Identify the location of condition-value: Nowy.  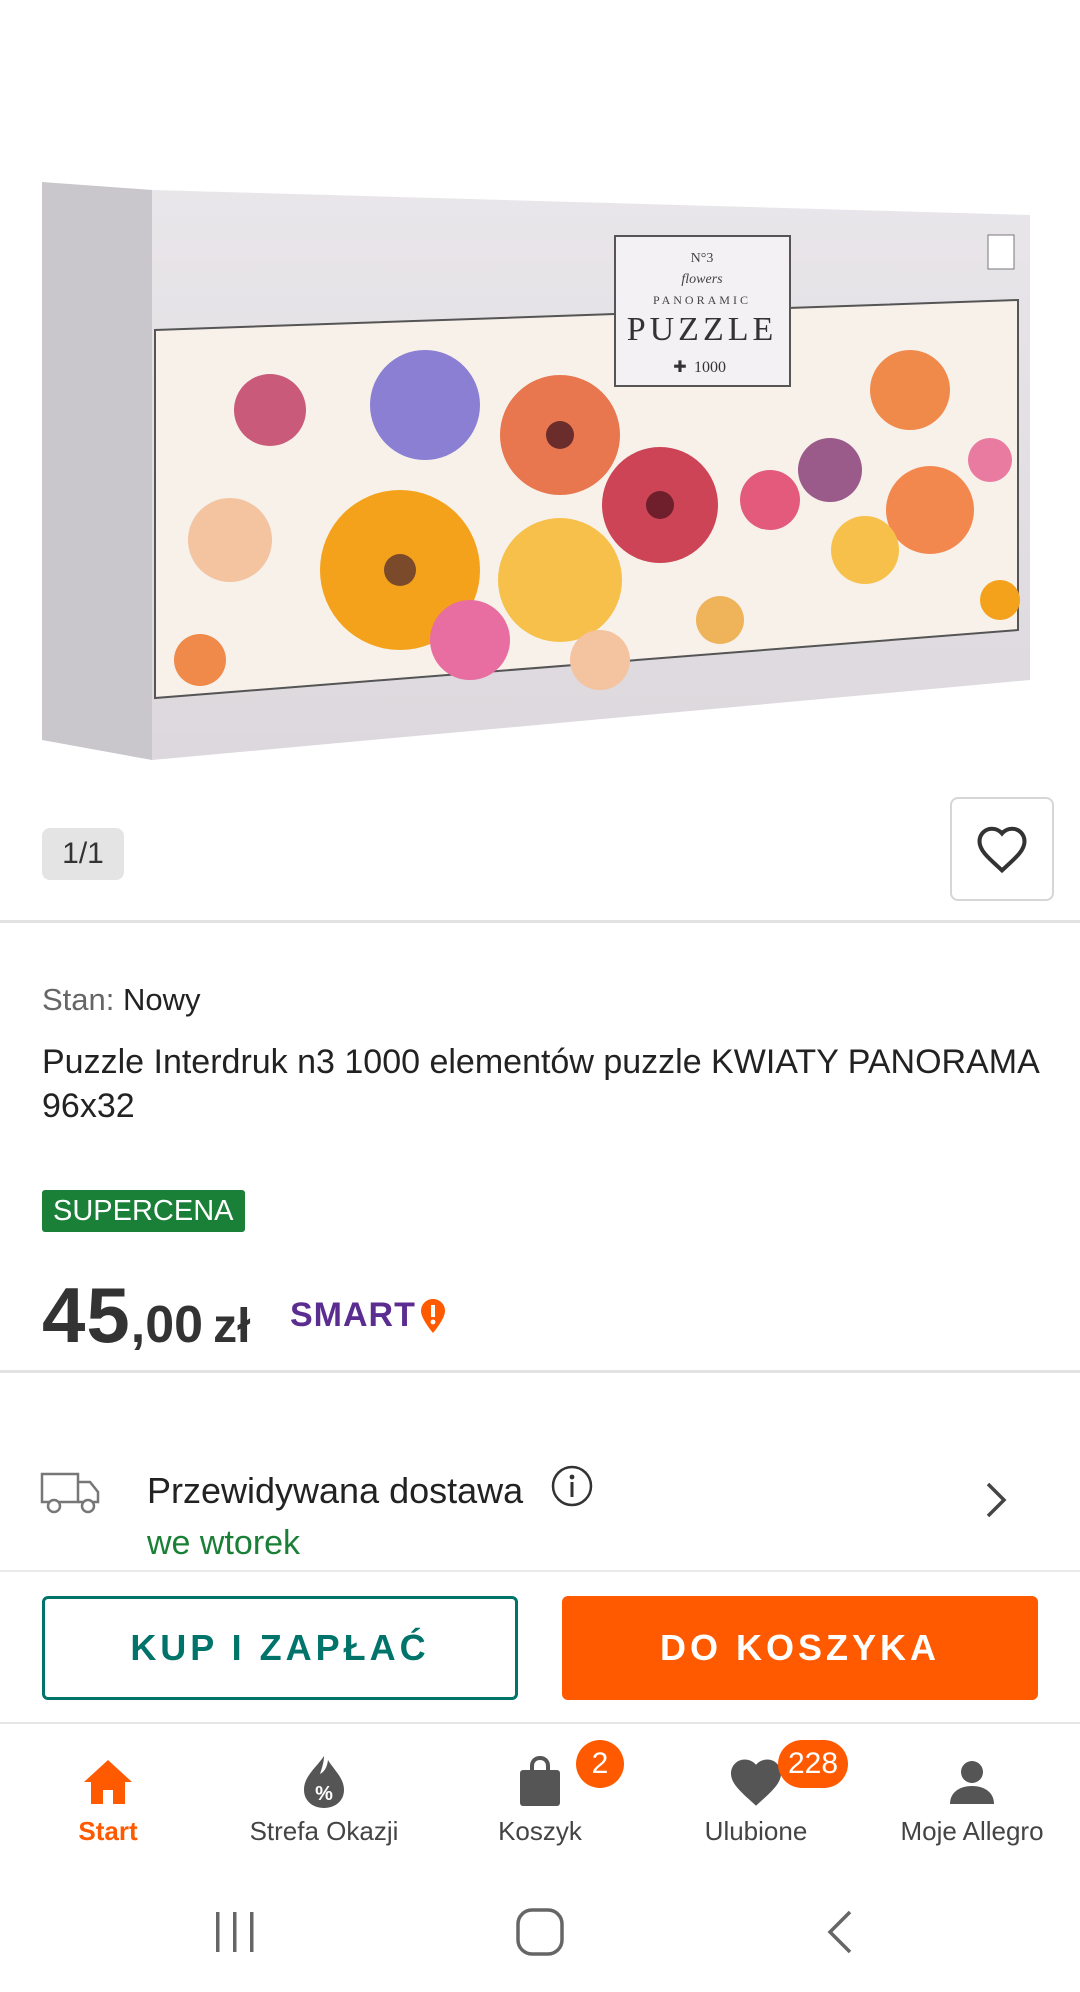
(162, 999).